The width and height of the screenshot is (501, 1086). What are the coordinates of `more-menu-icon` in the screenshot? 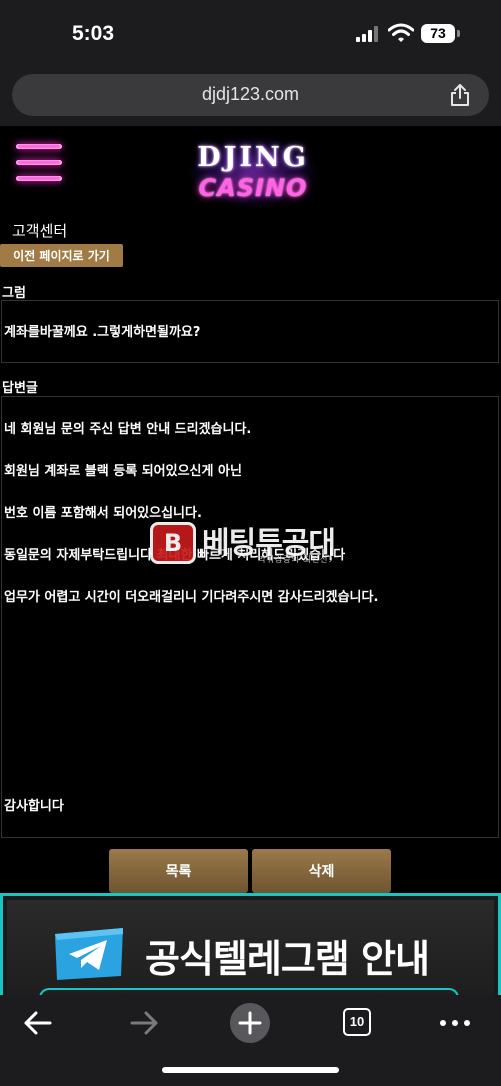 It's located at (455, 1023).